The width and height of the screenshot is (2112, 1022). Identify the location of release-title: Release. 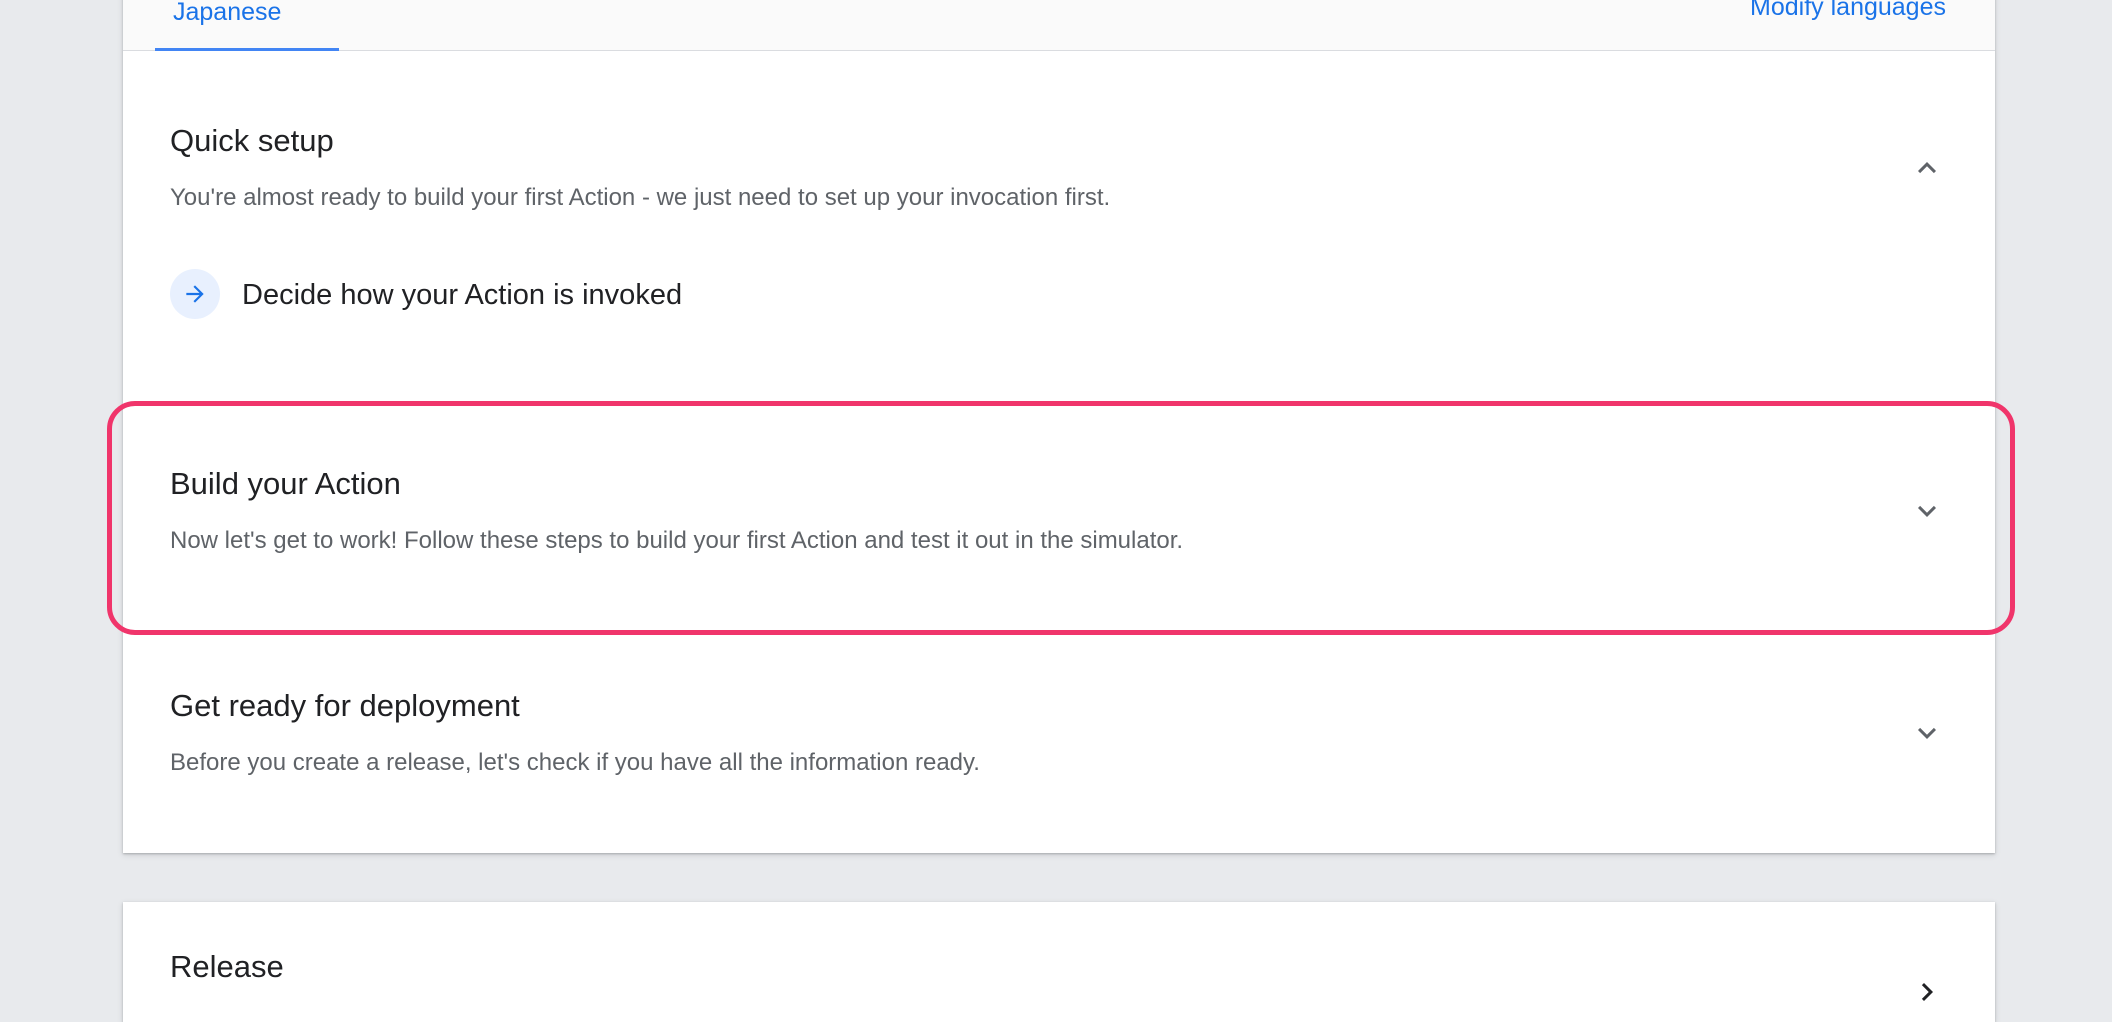
(227, 966).